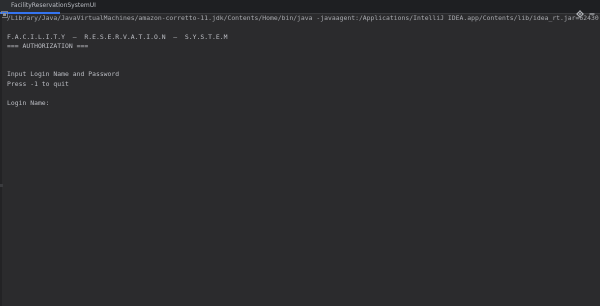 The image size is (600, 306). Describe the element at coordinates (592, 9) in the screenshot. I see `minimize-icon` at that location.